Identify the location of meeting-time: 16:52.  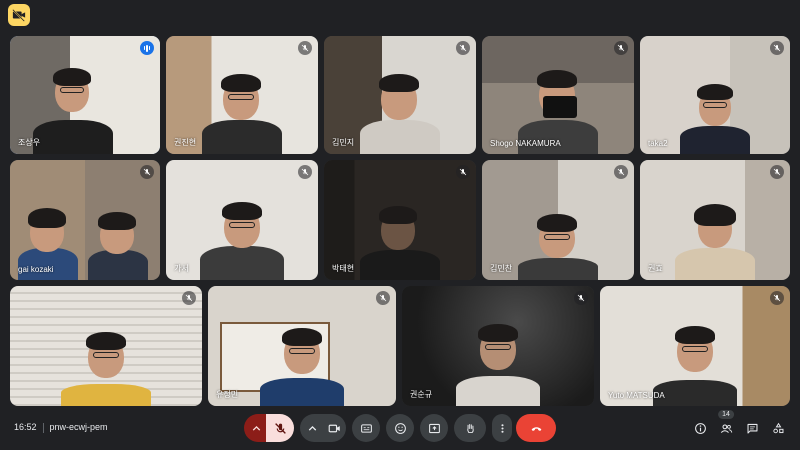
(25, 427).